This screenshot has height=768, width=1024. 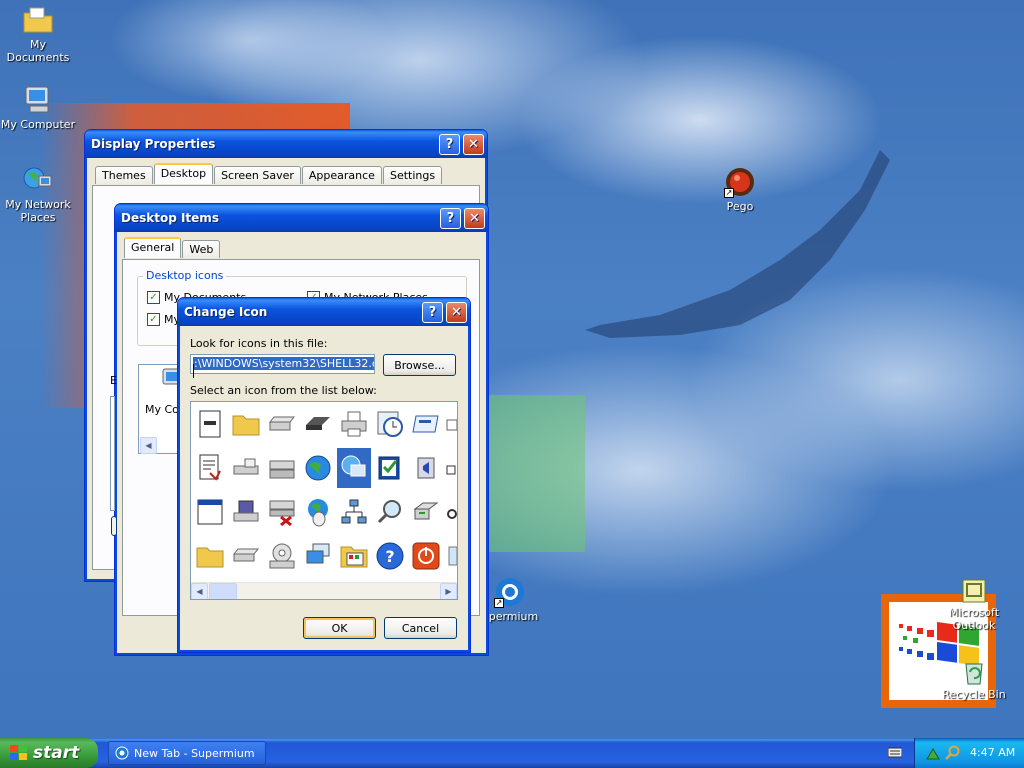 I want to click on file-path-text: :\WINDOWS\system32\SHELL32.dll, so click(x=283, y=363).